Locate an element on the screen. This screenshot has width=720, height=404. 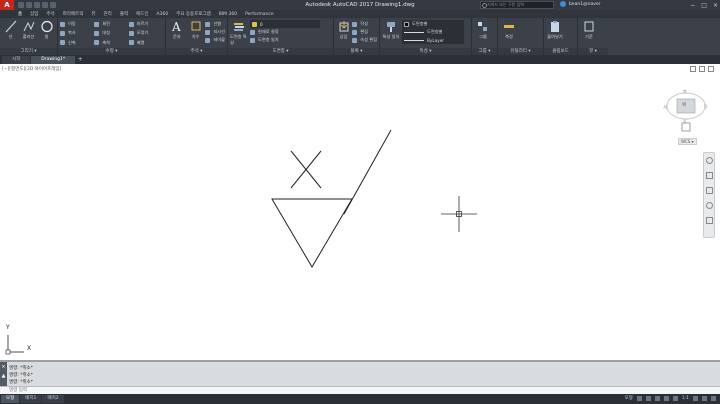
tab-drawing1: Drawing1* is located at coordinates (53, 60).